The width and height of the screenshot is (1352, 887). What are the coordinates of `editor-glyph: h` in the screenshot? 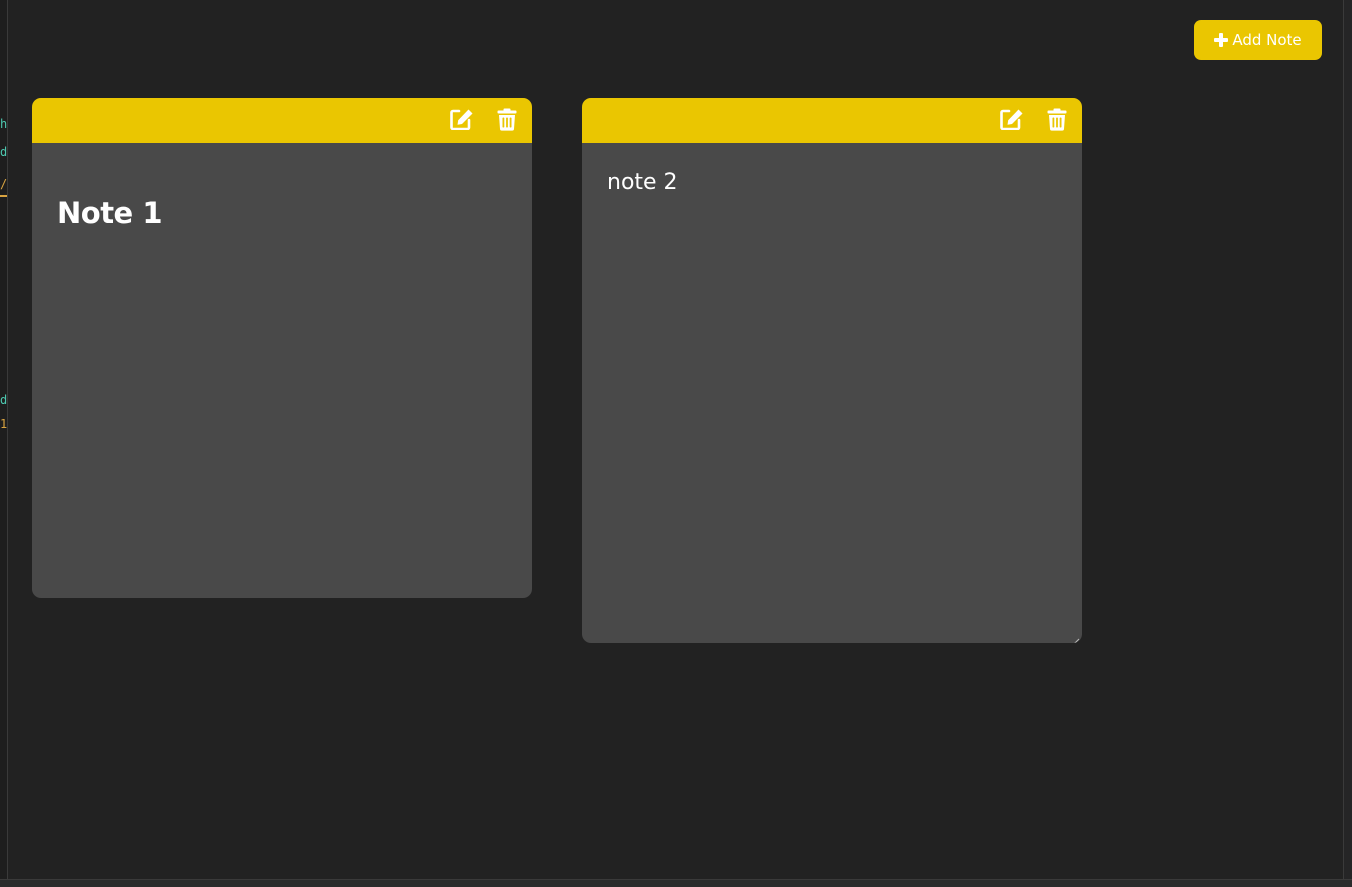 It's located at (4, 124).